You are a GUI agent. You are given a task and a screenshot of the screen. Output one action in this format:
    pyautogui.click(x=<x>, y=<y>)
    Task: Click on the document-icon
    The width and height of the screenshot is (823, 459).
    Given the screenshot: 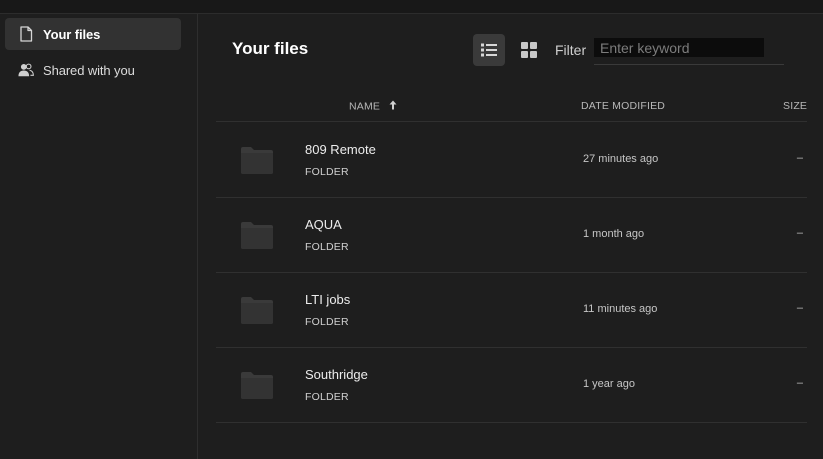 What is the action you would take?
    pyautogui.click(x=26, y=34)
    